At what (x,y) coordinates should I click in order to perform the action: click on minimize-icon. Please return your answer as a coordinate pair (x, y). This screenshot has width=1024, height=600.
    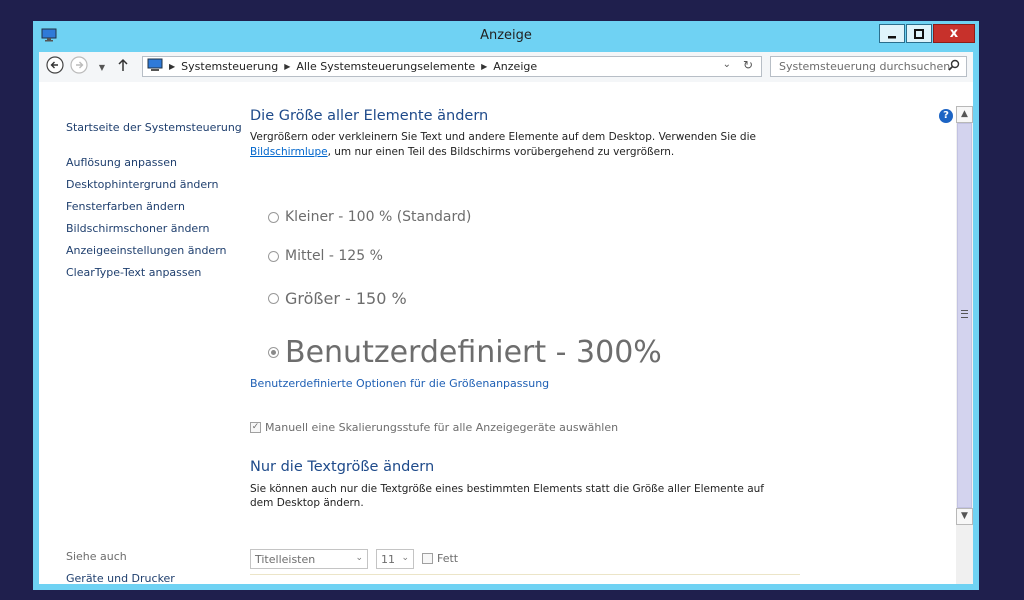
    Looking at the image, I should click on (892, 33).